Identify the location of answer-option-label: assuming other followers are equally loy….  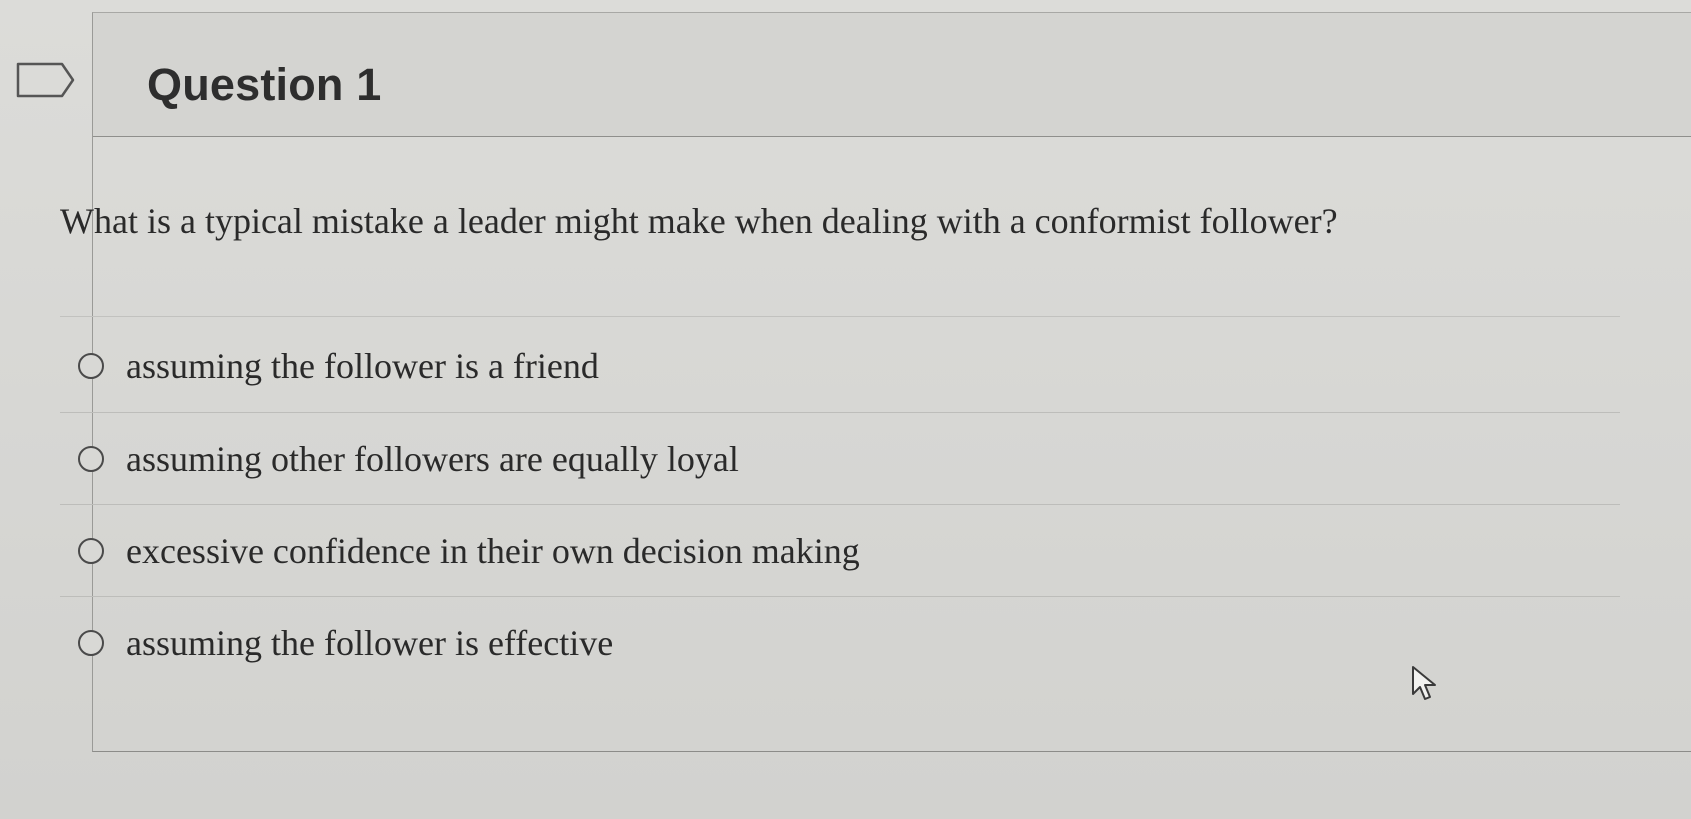
(432, 459).